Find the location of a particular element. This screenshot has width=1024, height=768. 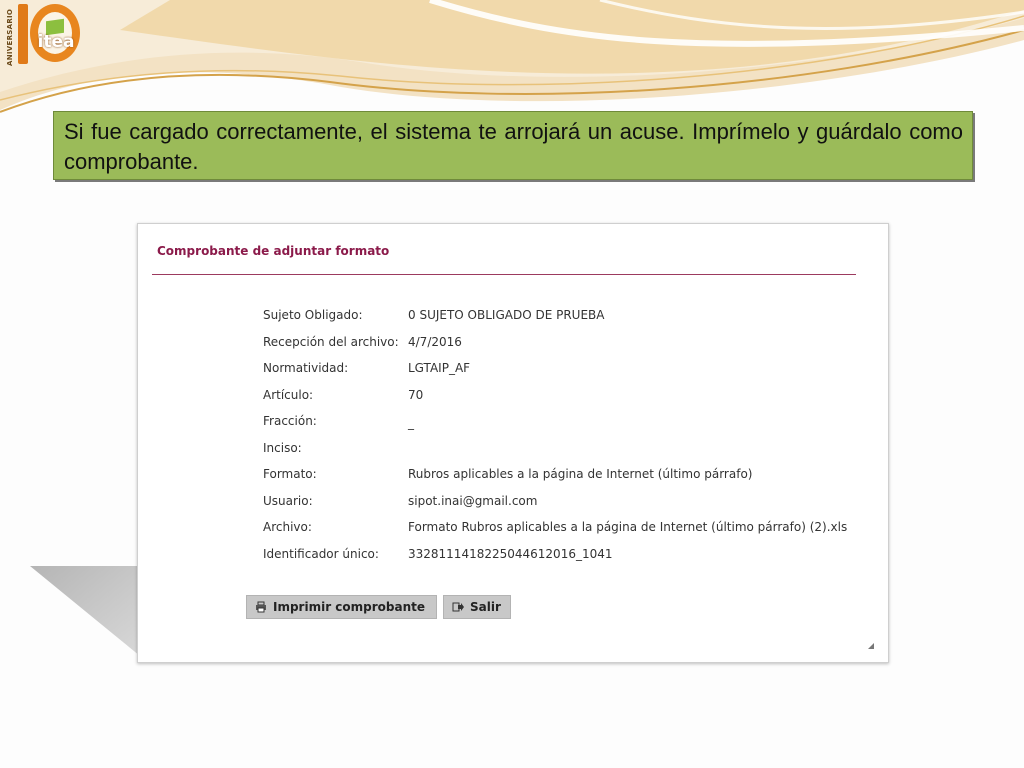

logo-text: itea is located at coordinates (56, 42).